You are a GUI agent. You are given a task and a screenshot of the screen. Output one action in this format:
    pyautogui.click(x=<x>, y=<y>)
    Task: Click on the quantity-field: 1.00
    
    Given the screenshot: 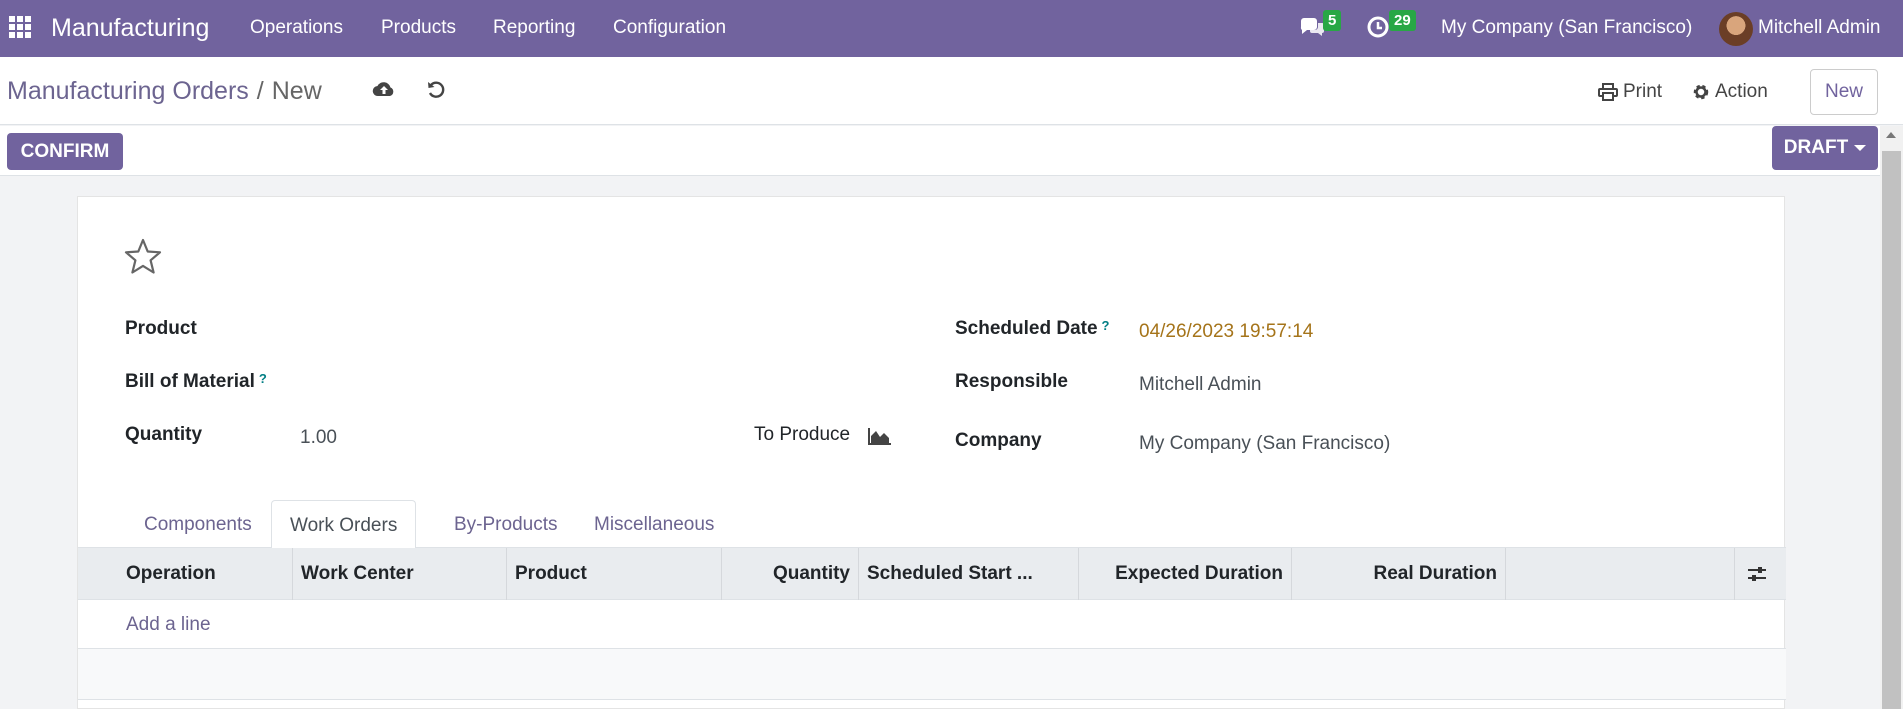 What is the action you would take?
    pyautogui.click(x=318, y=438)
    